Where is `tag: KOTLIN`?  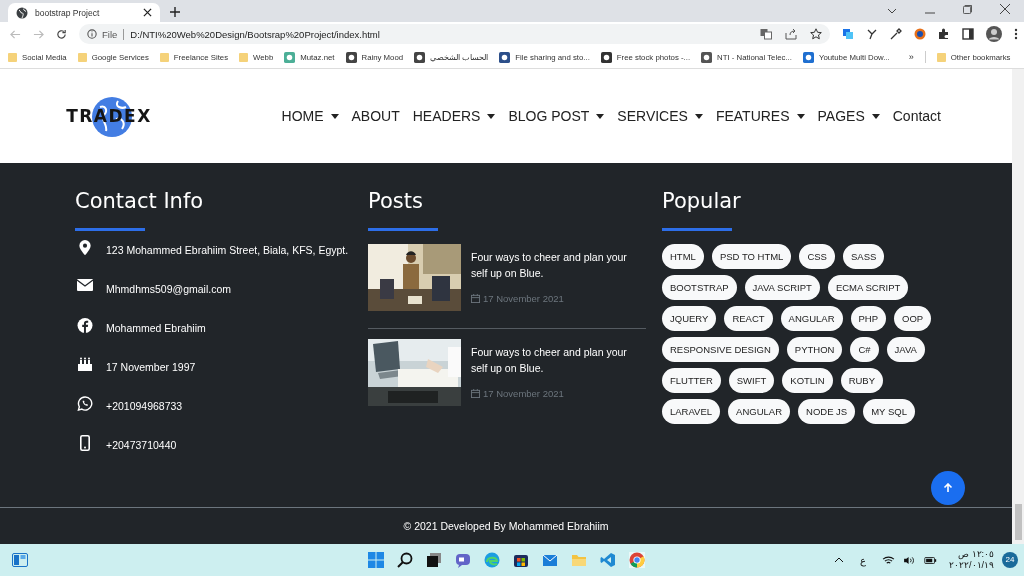 tag: KOTLIN is located at coordinates (807, 380).